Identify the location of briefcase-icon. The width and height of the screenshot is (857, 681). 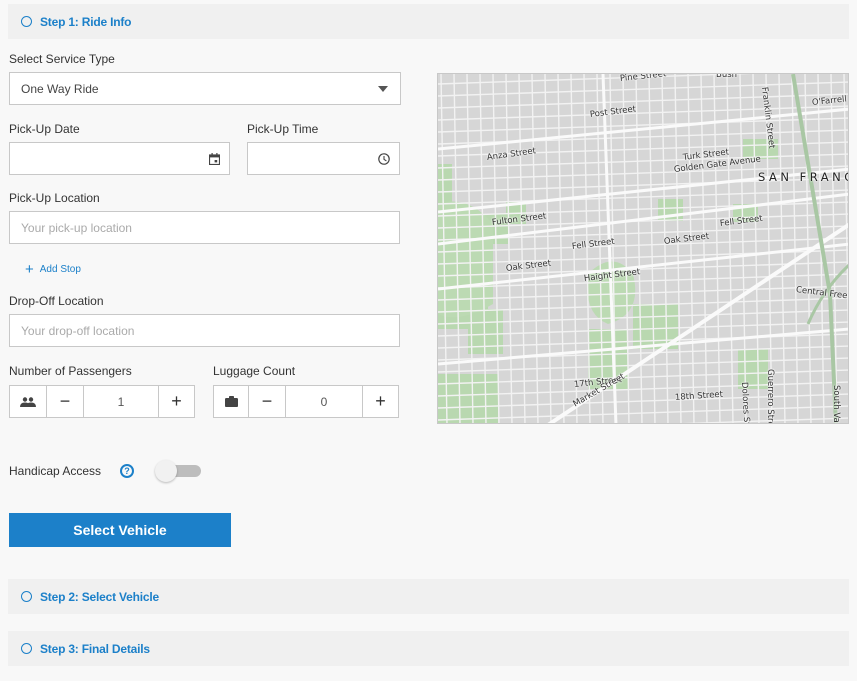
(231, 401).